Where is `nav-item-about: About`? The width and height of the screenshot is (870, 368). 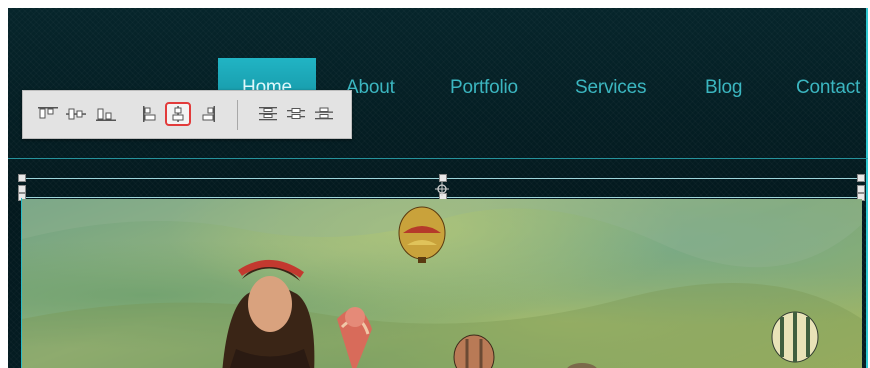 nav-item-about: About is located at coordinates (370, 88).